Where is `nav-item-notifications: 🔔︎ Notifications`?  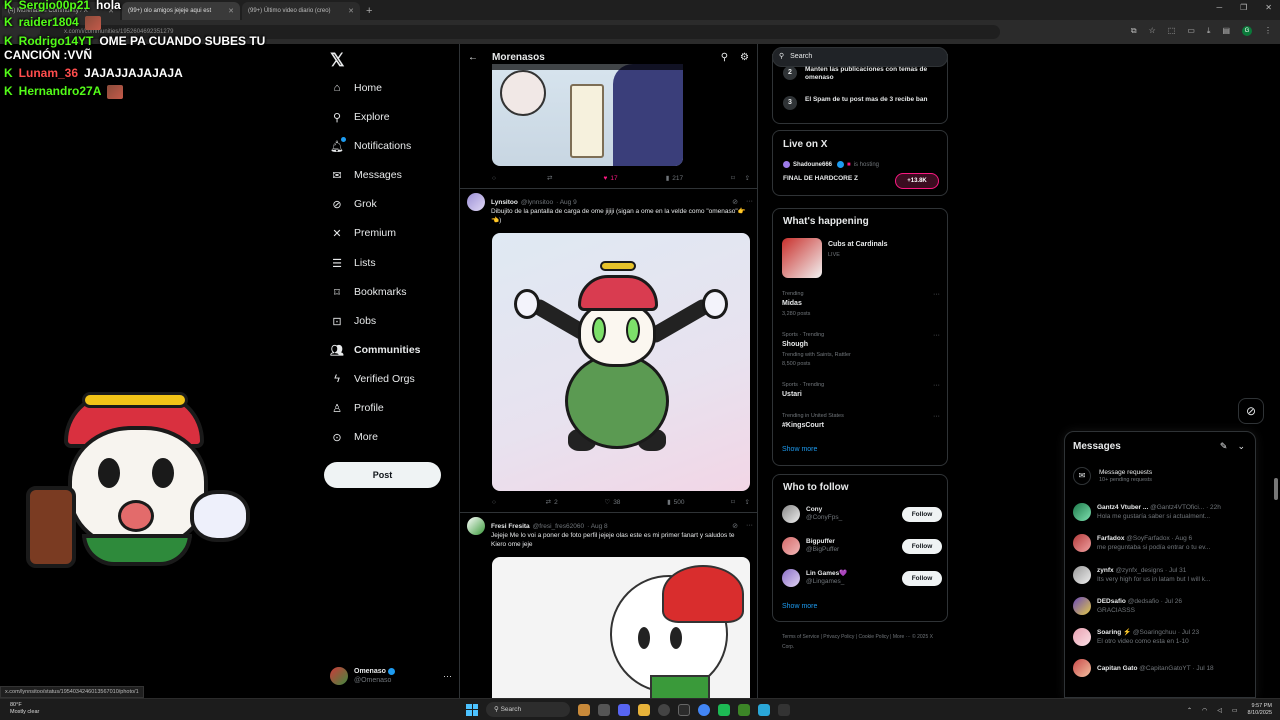
nav-item-notifications: 🔔︎ Notifications is located at coordinates (370, 145).